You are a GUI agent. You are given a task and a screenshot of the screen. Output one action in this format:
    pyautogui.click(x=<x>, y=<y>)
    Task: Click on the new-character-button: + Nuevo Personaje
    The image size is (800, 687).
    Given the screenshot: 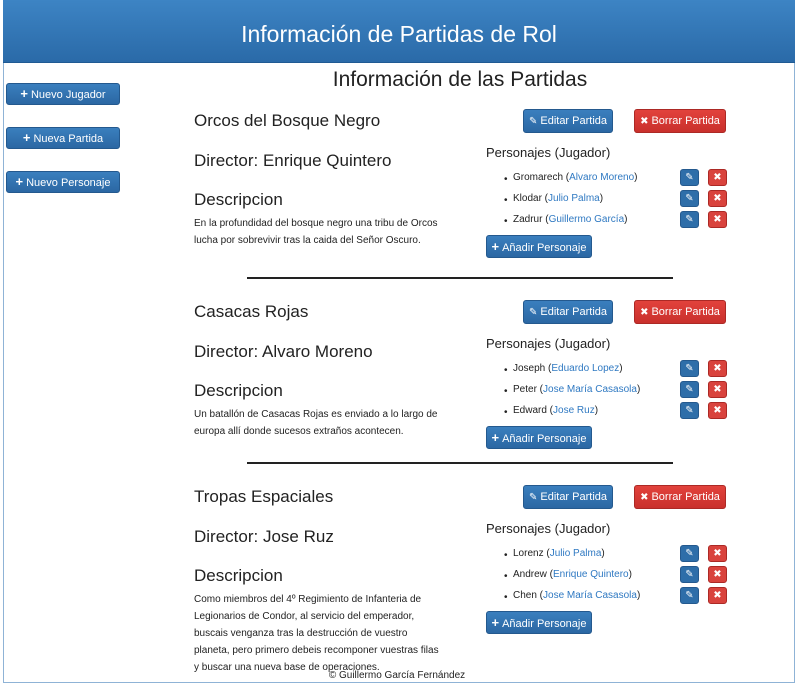 What is the action you would take?
    pyautogui.click(x=63, y=182)
    